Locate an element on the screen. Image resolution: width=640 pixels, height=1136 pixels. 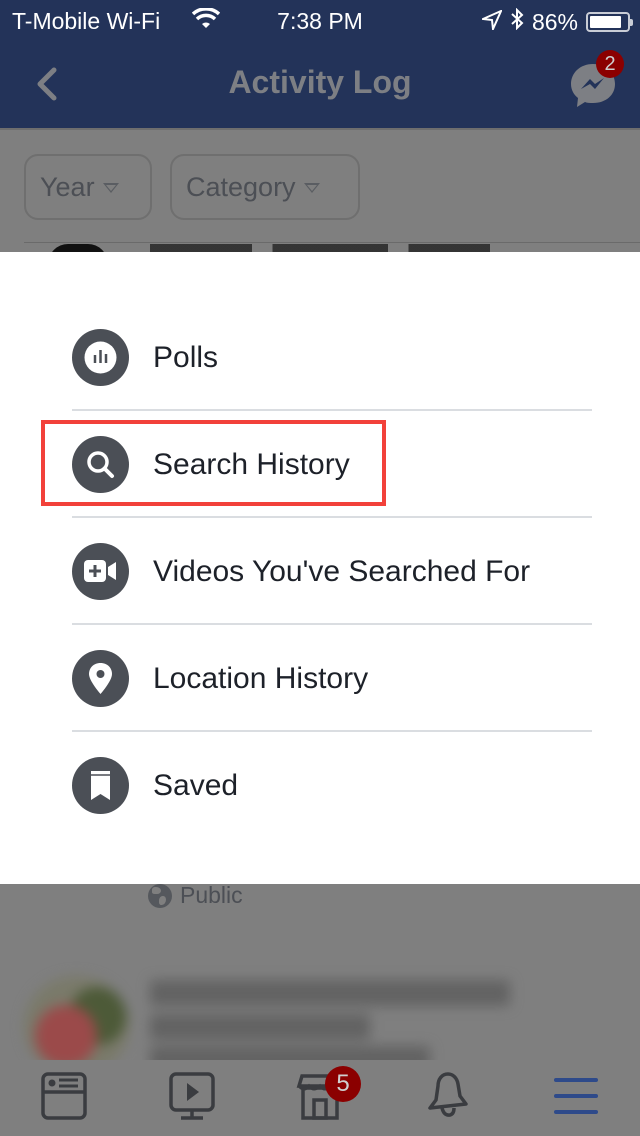
hamburger-menu-icon is located at coordinates (576, 1096).